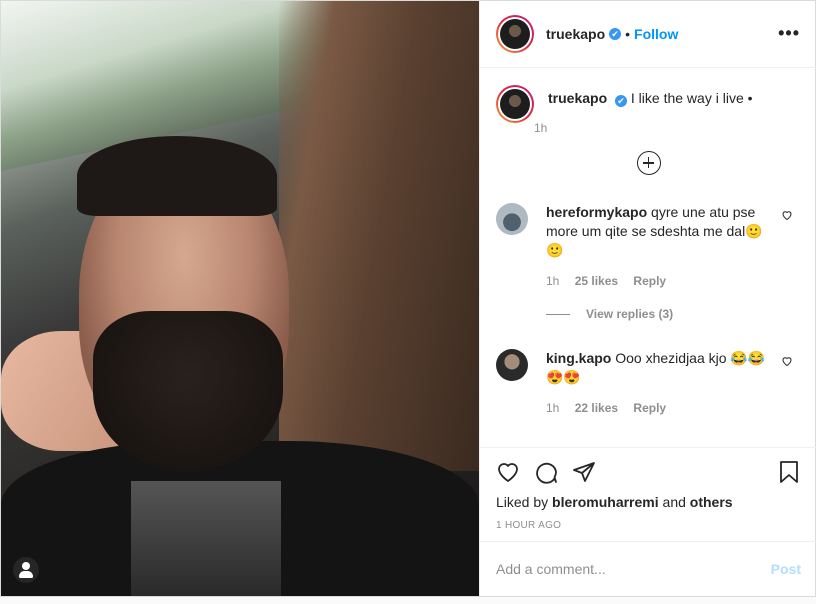  Describe the element at coordinates (577, 98) in the screenshot. I see `caption-username: truekapo` at that location.